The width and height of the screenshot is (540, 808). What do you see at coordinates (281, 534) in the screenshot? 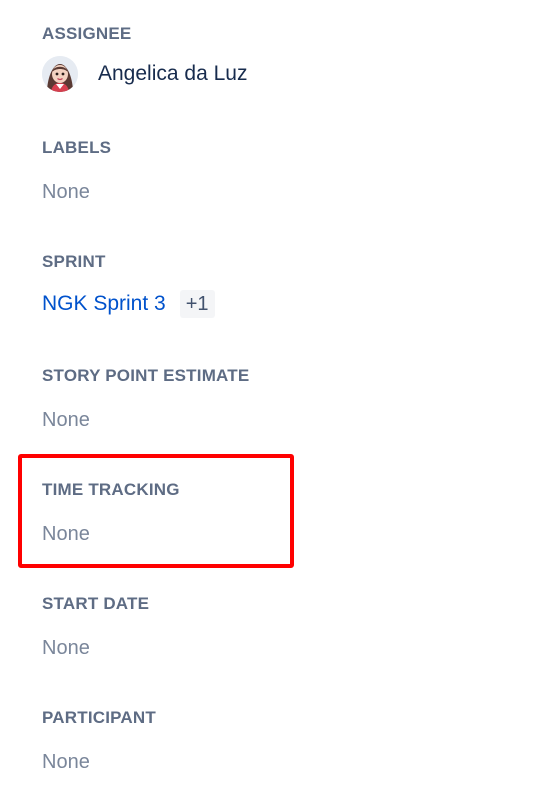
I see `time-tracking-value: None` at bounding box center [281, 534].